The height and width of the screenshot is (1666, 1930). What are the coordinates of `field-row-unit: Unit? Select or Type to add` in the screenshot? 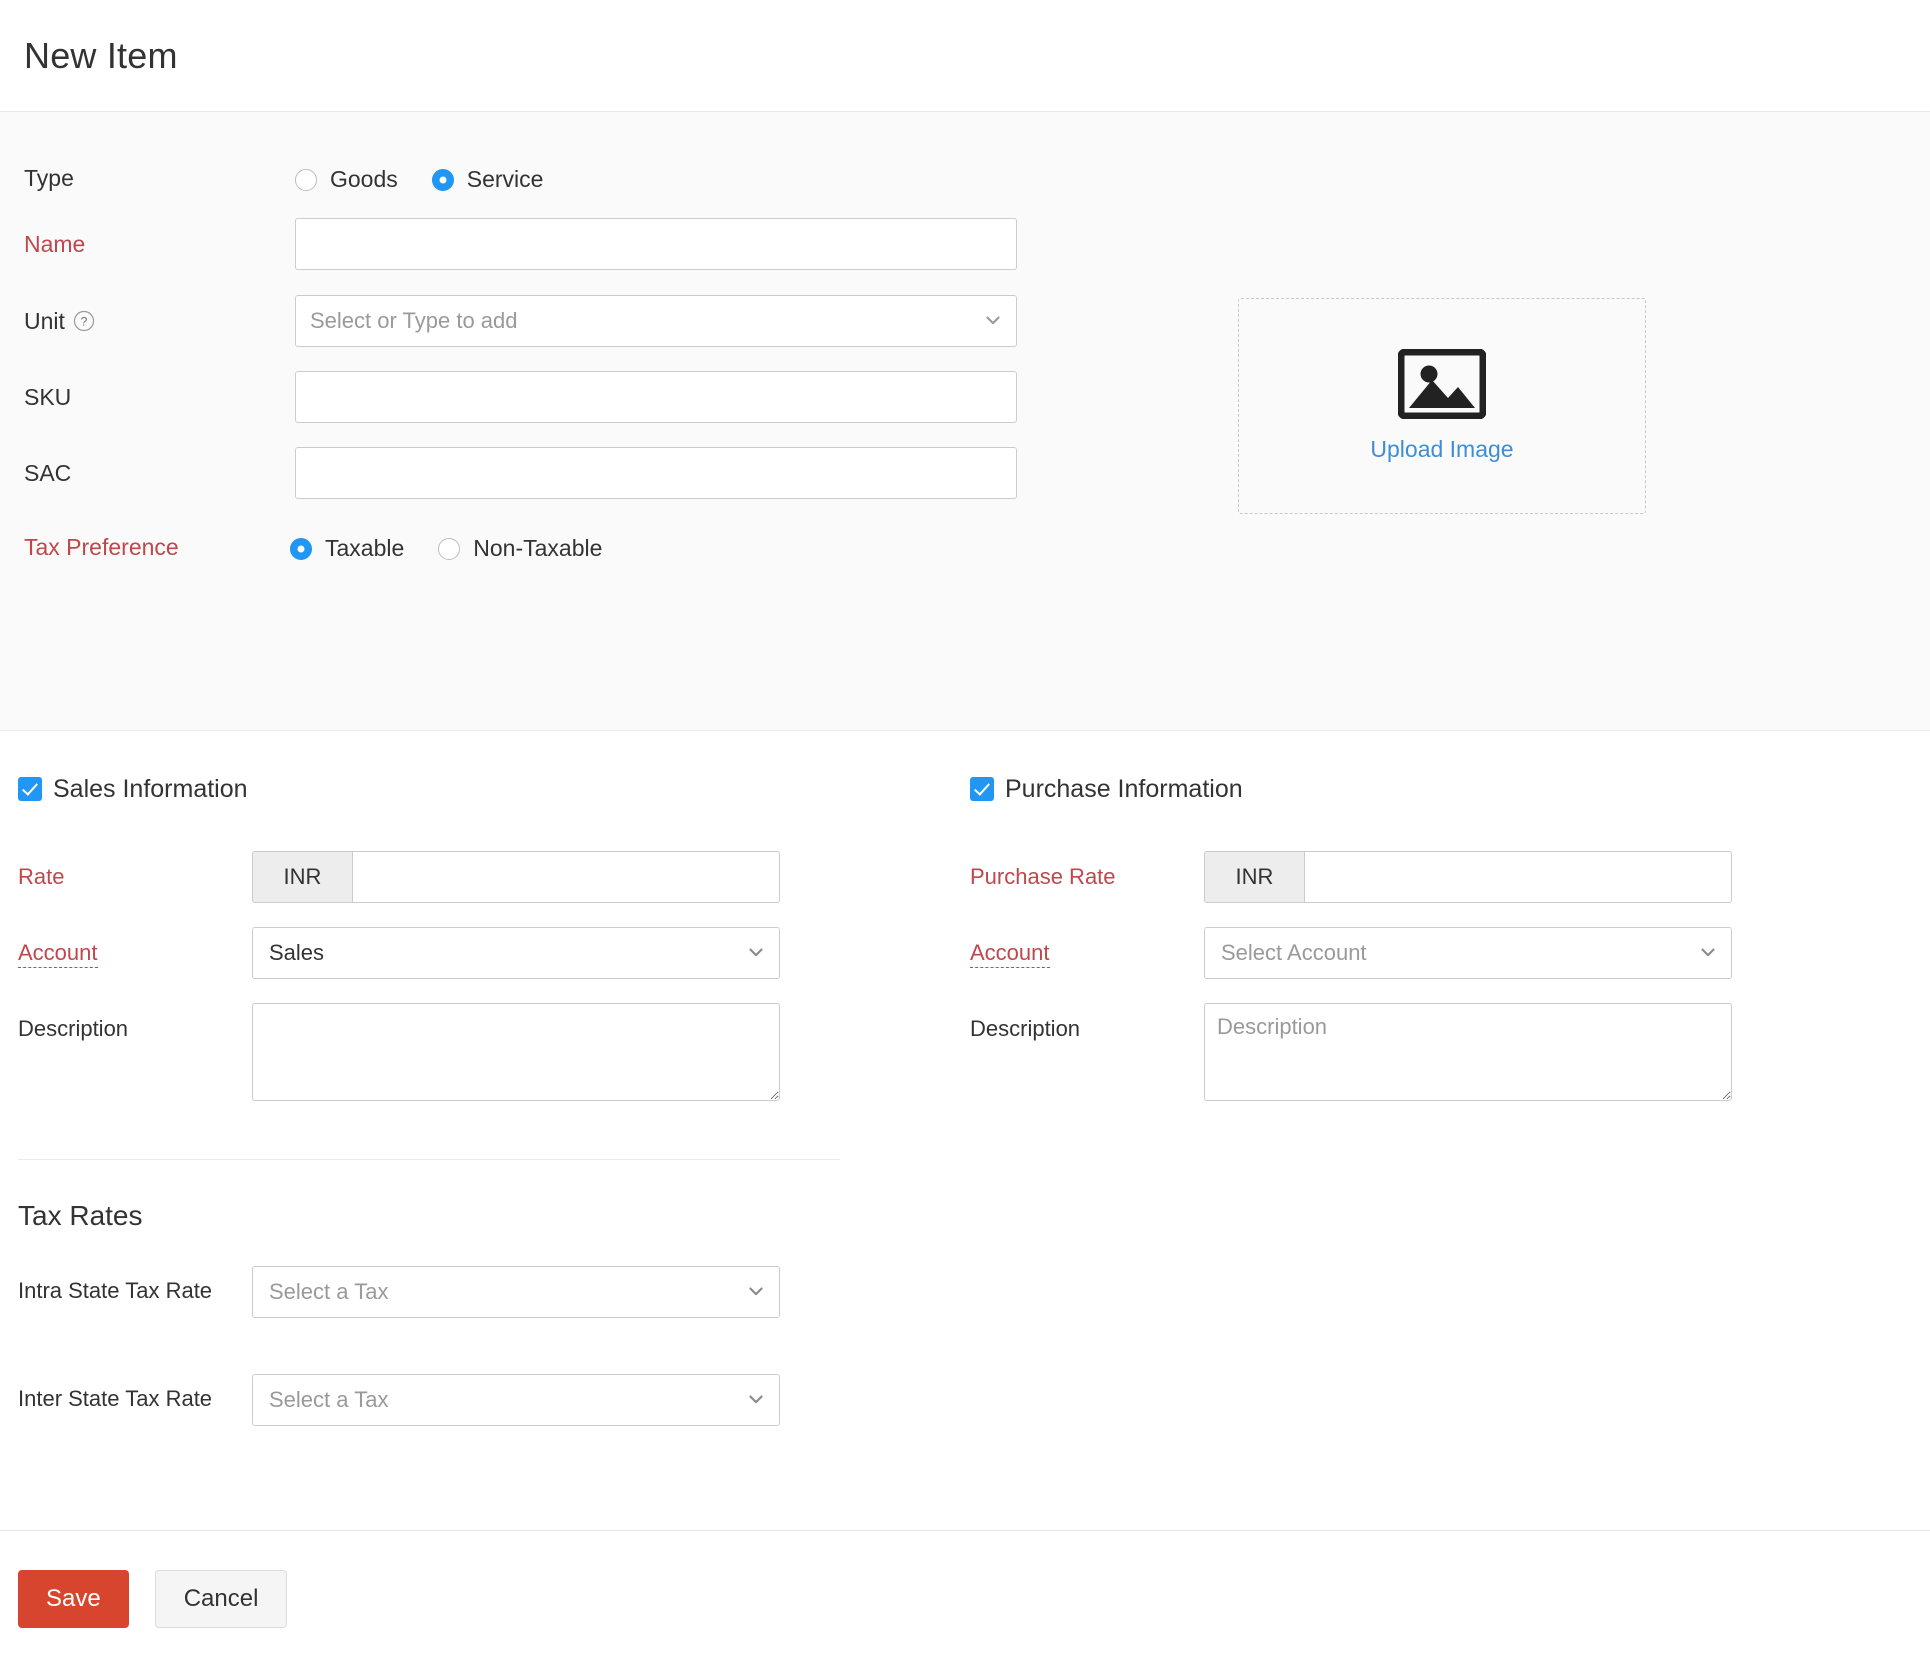 It's located at (508, 321).